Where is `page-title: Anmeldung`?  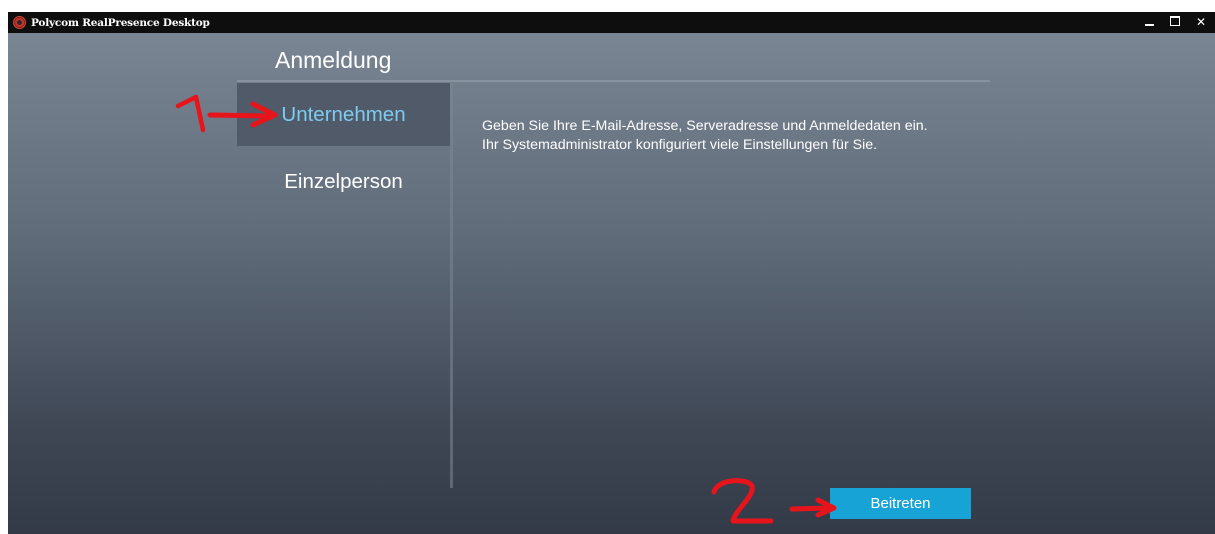 page-title: Anmeldung is located at coordinates (333, 60).